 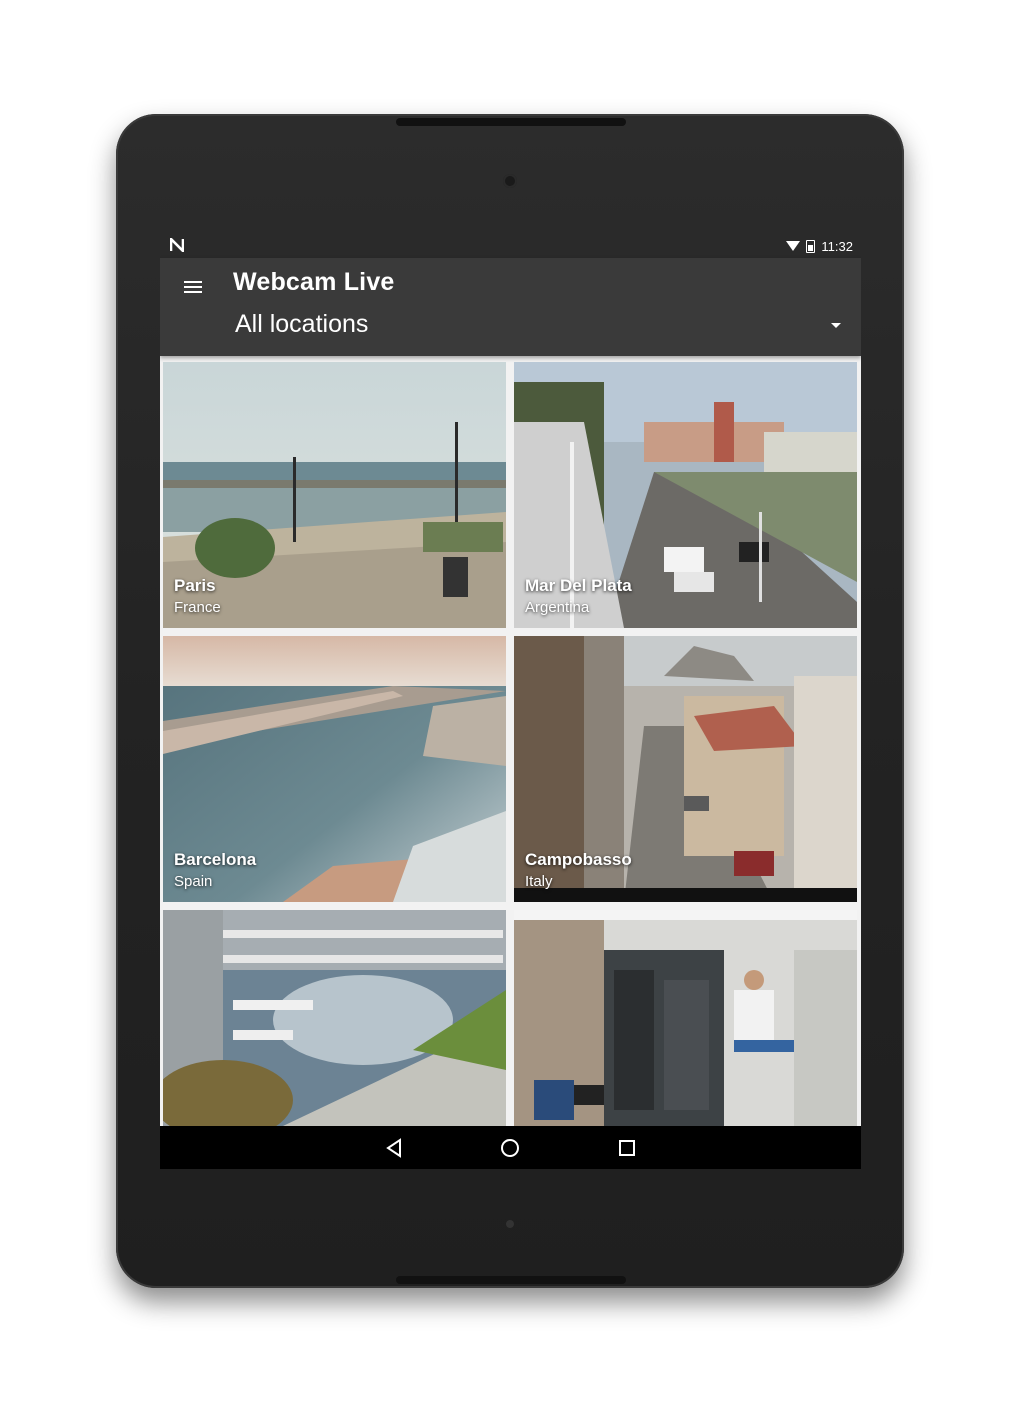 What do you see at coordinates (195, 585) in the screenshot?
I see `webcam-city: Paris` at bounding box center [195, 585].